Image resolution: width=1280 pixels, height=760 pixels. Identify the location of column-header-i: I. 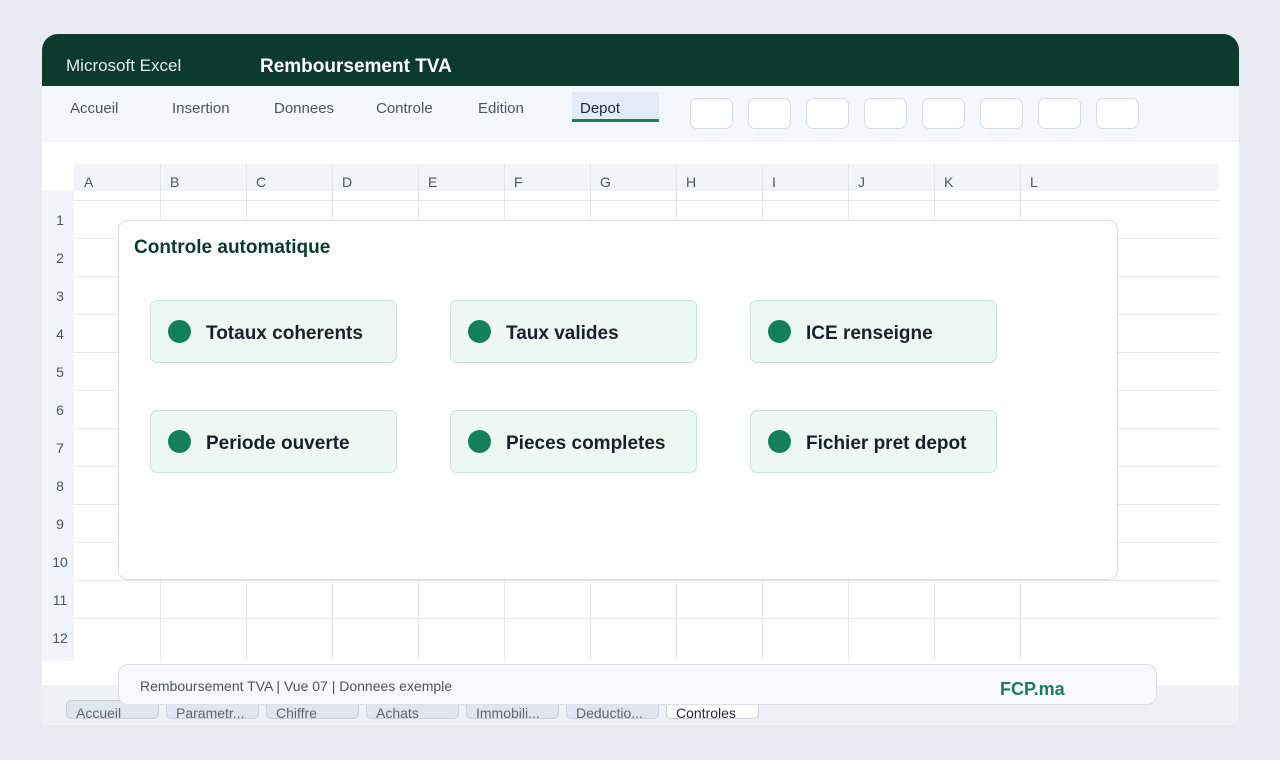
(774, 182).